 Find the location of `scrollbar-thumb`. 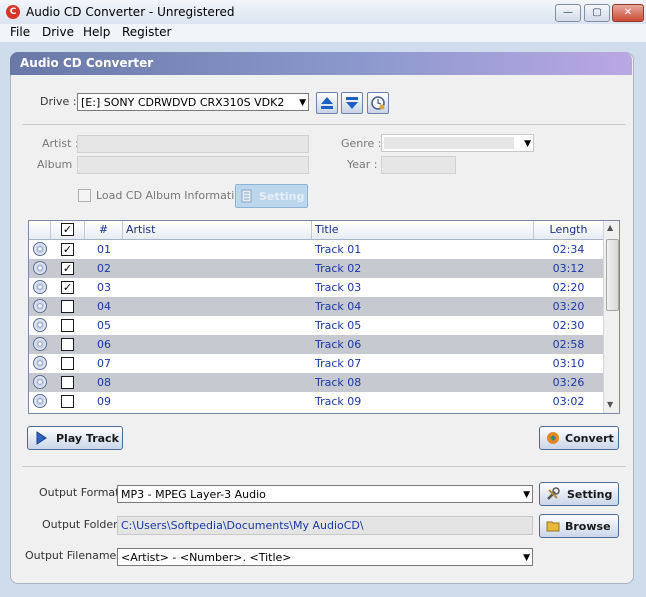

scrollbar-thumb is located at coordinates (612, 275).